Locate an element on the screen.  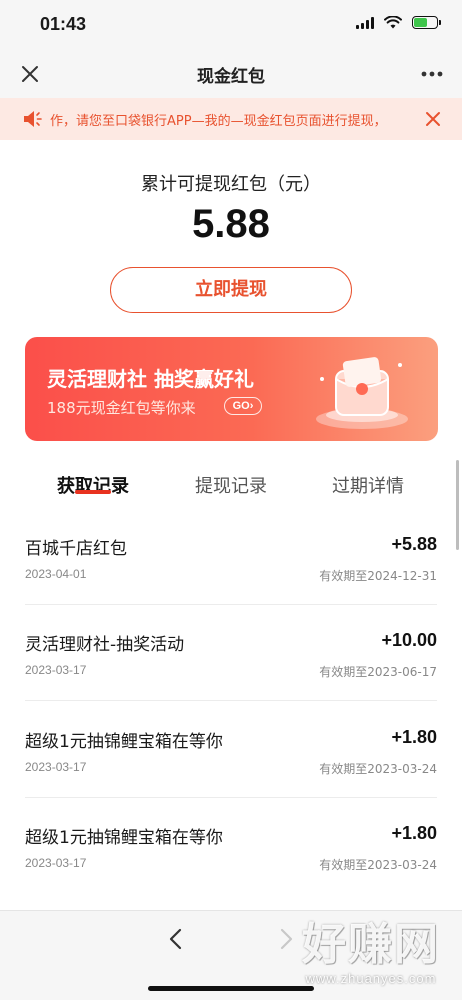
tab-withdraw-records: 提现记录 is located at coordinates (231, 485).